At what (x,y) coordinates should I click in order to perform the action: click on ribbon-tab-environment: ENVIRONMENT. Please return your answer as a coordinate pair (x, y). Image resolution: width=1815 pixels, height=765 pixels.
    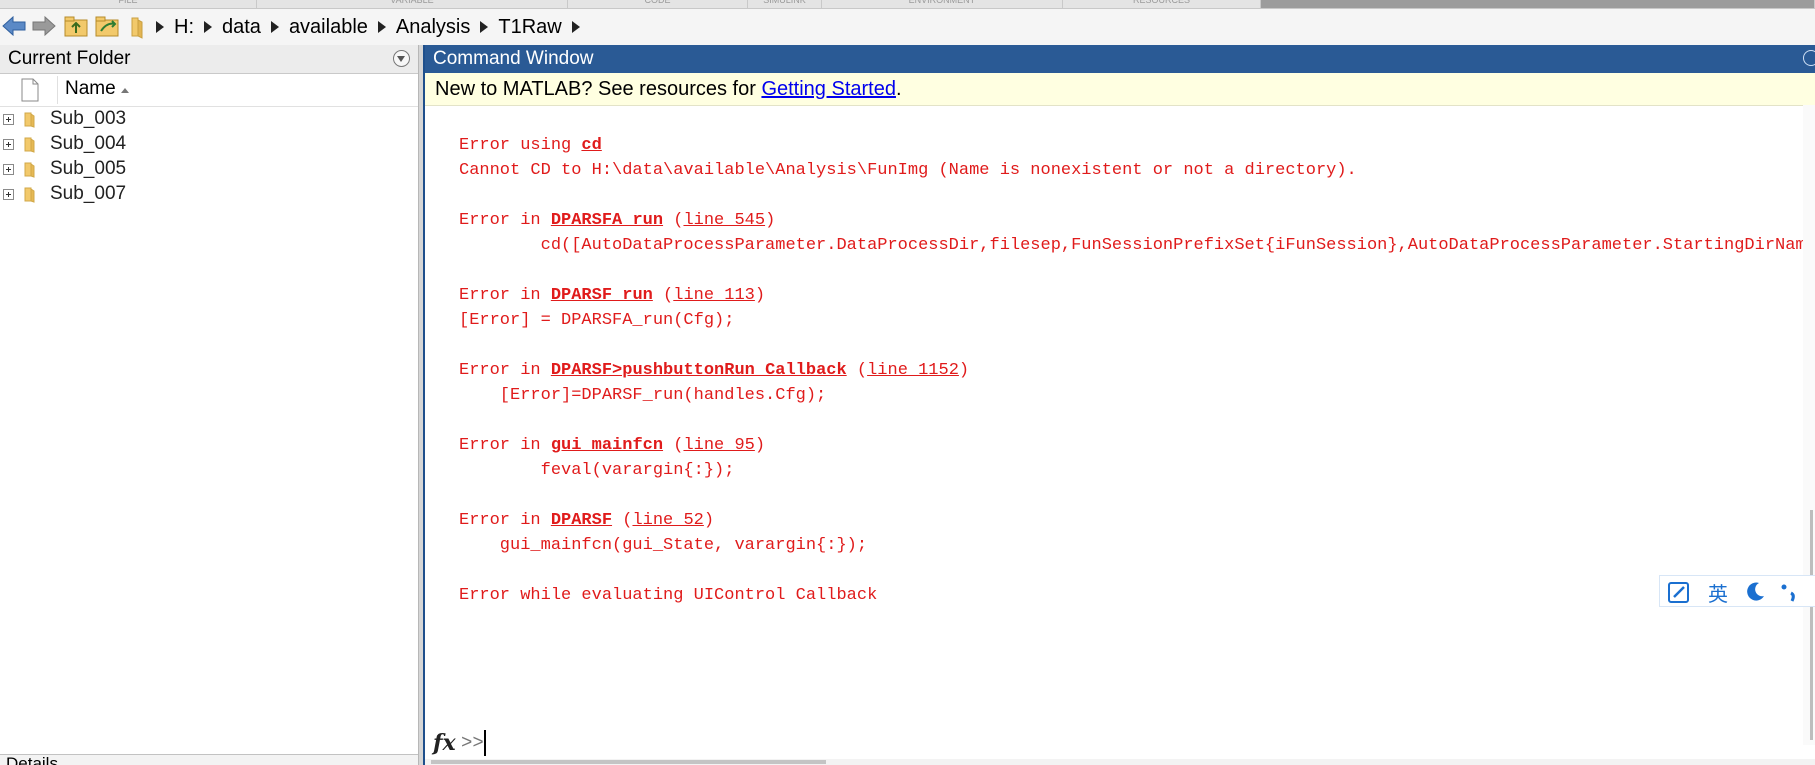
    Looking at the image, I should click on (942, 4).